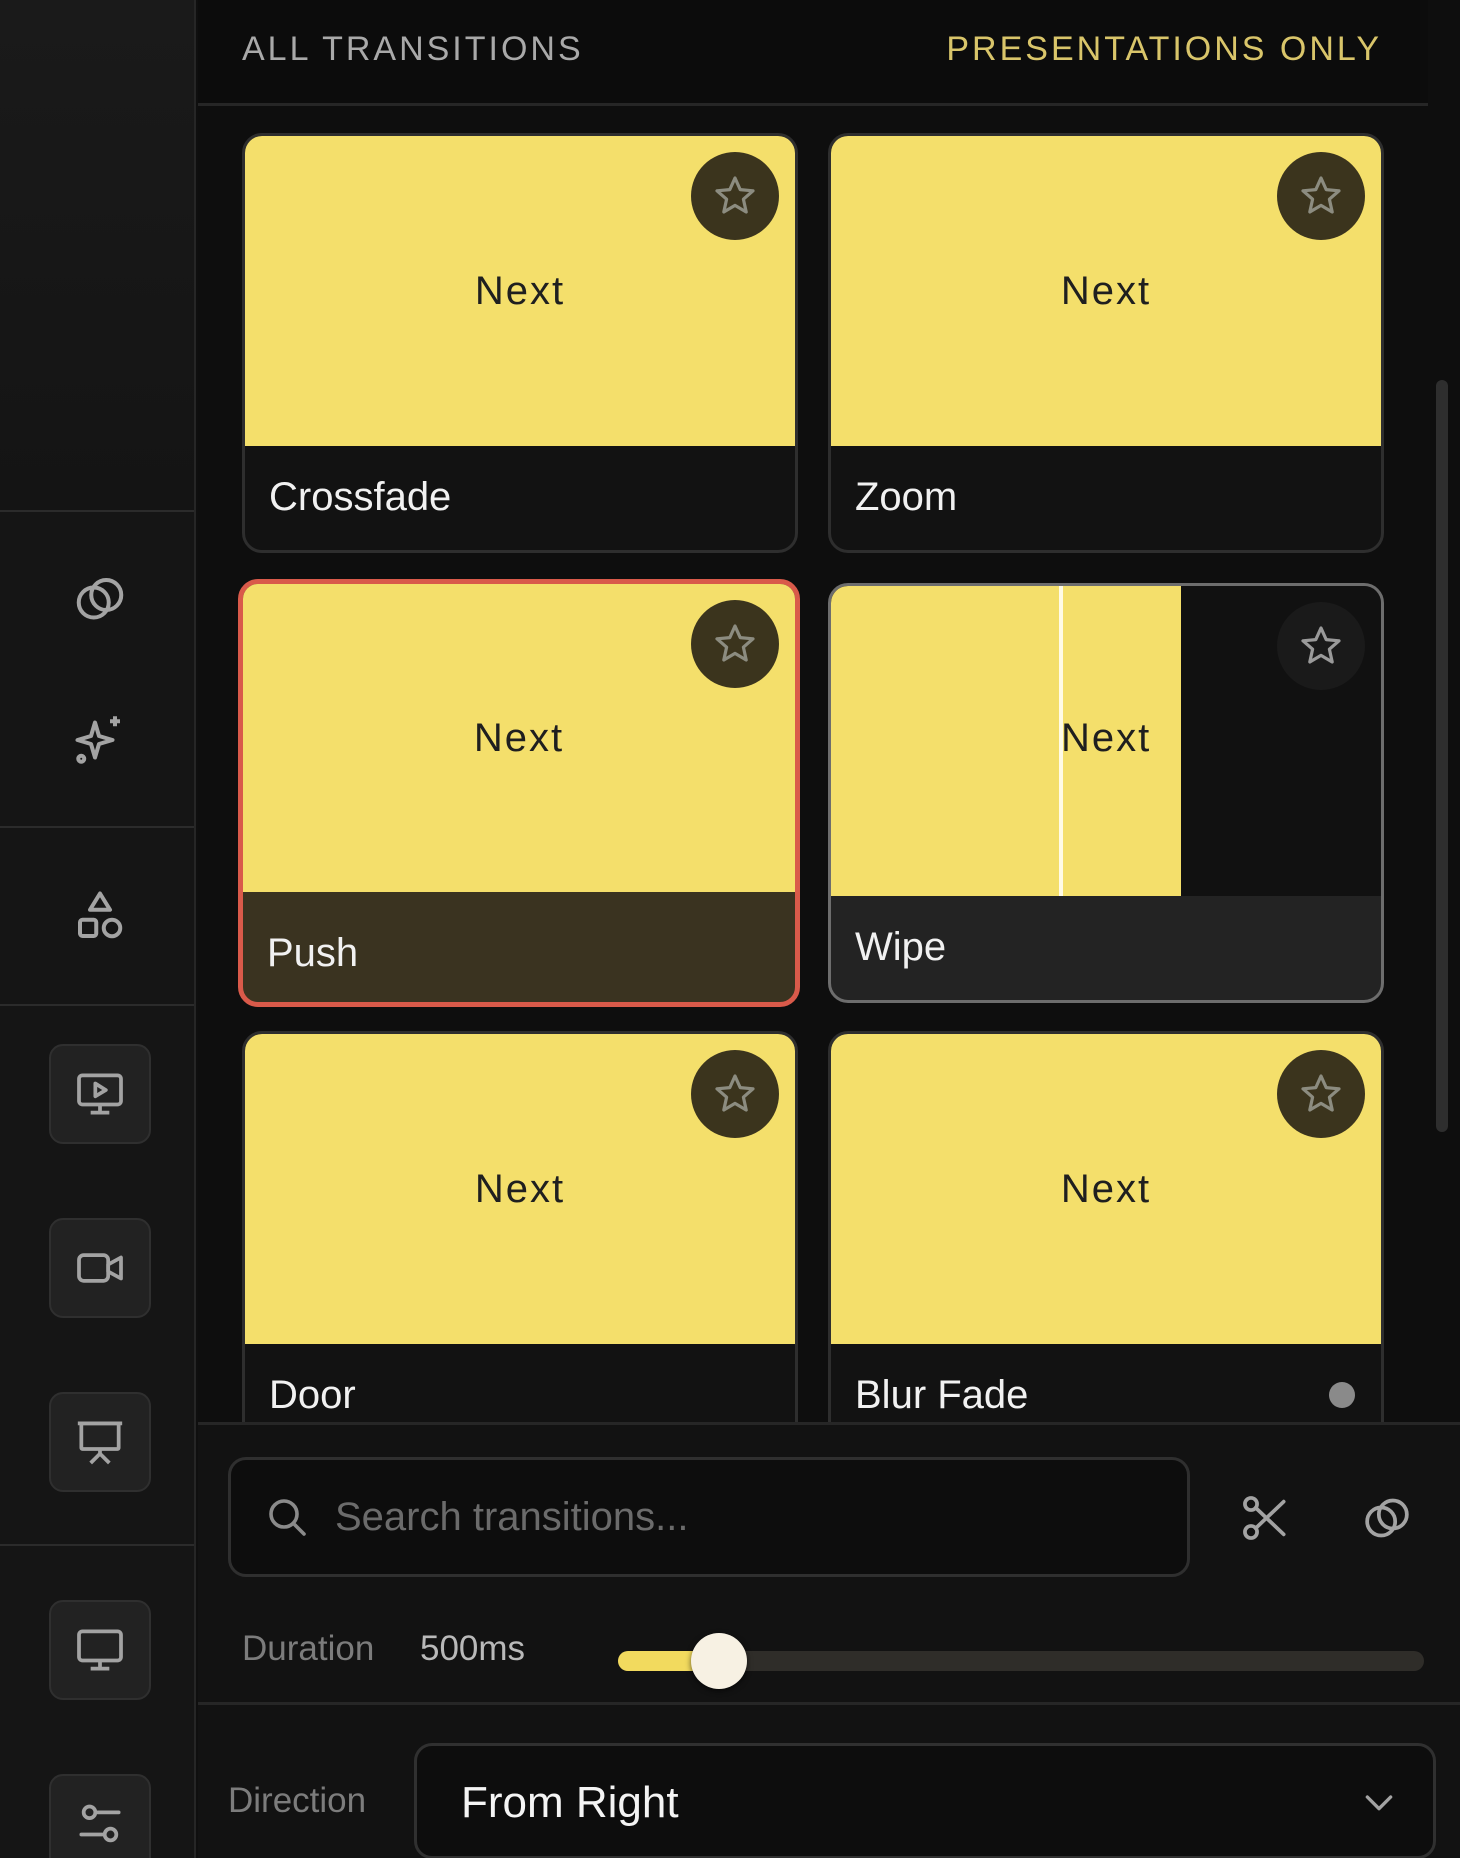 The image size is (1460, 1858). Describe the element at coordinates (473, 1648) in the screenshot. I see `duration-value: 500ms` at that location.